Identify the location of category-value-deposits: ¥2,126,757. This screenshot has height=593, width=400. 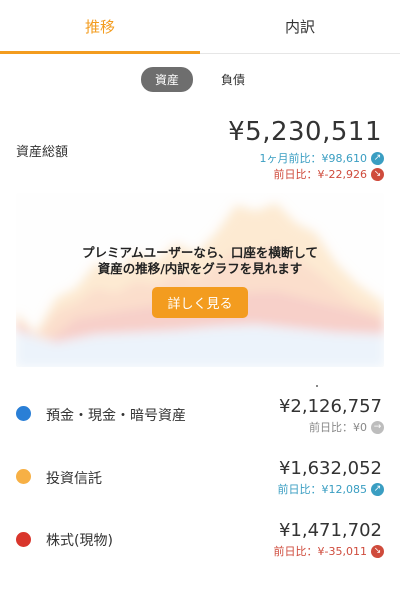
(330, 406).